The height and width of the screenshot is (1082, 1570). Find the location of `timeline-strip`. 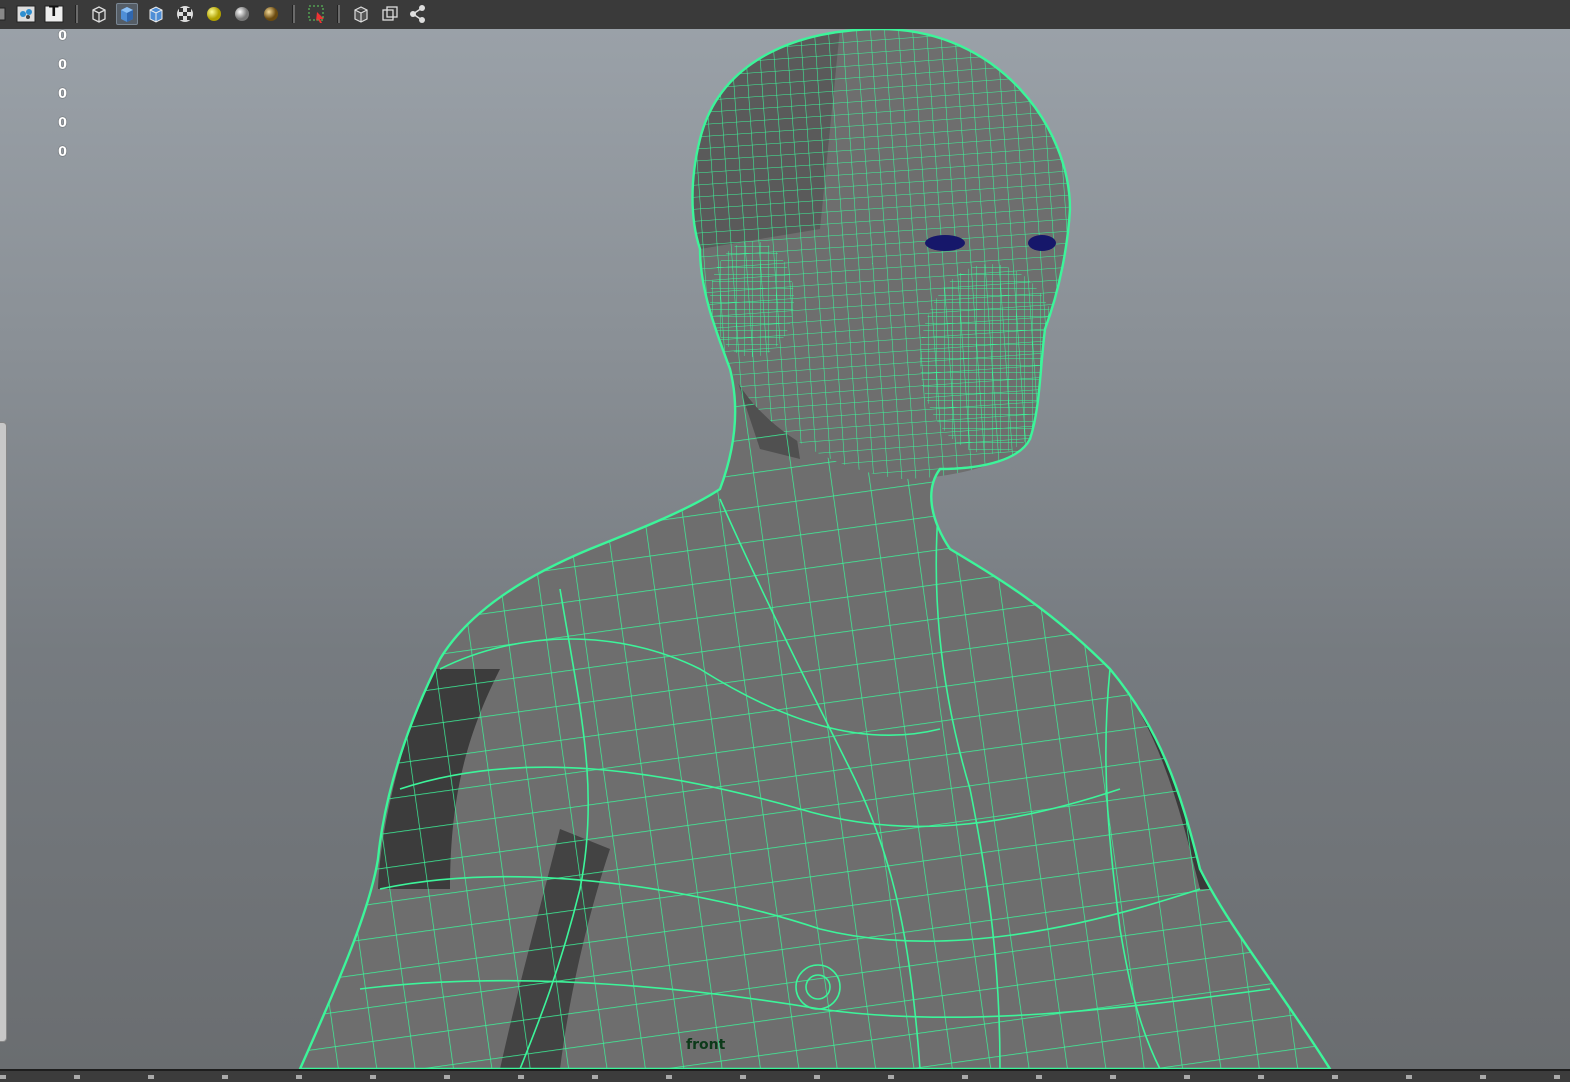

timeline-strip is located at coordinates (785, 1075).